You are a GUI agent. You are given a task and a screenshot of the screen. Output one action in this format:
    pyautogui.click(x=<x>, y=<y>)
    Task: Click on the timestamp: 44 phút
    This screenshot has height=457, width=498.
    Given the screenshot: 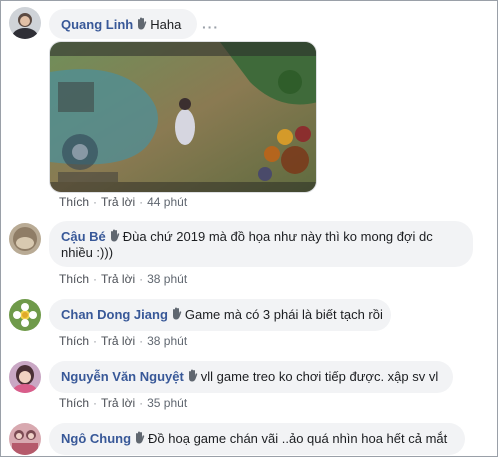 What is the action you would take?
    pyautogui.click(x=167, y=202)
    